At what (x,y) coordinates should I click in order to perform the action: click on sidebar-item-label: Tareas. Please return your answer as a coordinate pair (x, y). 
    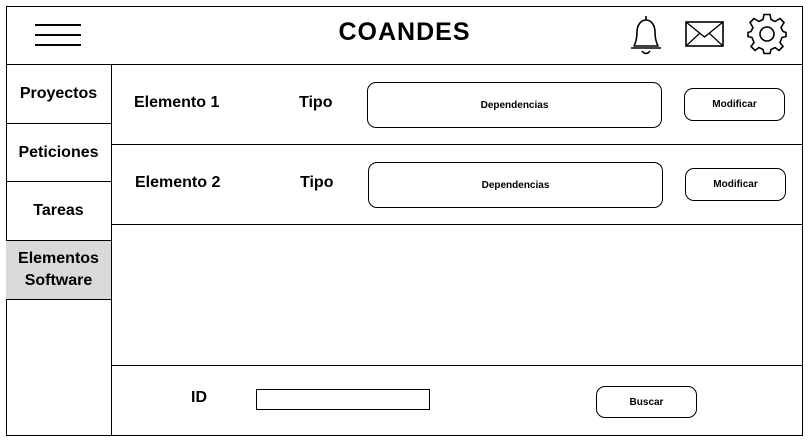
    Looking at the image, I should click on (58, 210).